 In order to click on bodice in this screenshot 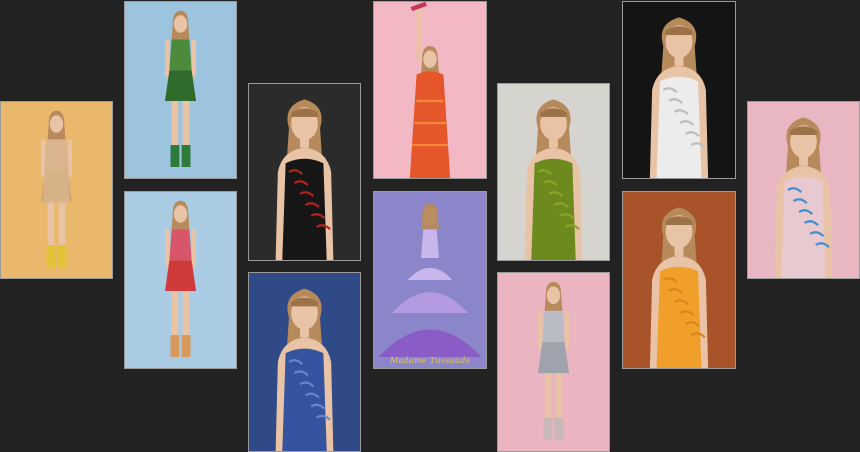, I will do `click(430, 243)`.